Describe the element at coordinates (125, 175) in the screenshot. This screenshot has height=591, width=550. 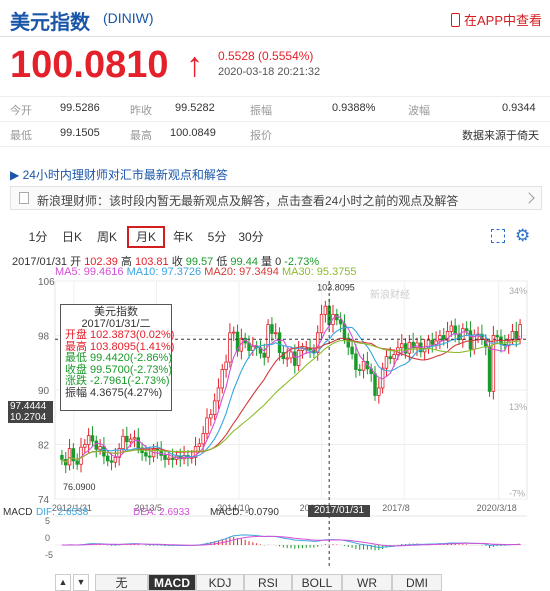
I see `advisor-title-label: 24小时内理财师对汇市最新观点和解答` at that location.